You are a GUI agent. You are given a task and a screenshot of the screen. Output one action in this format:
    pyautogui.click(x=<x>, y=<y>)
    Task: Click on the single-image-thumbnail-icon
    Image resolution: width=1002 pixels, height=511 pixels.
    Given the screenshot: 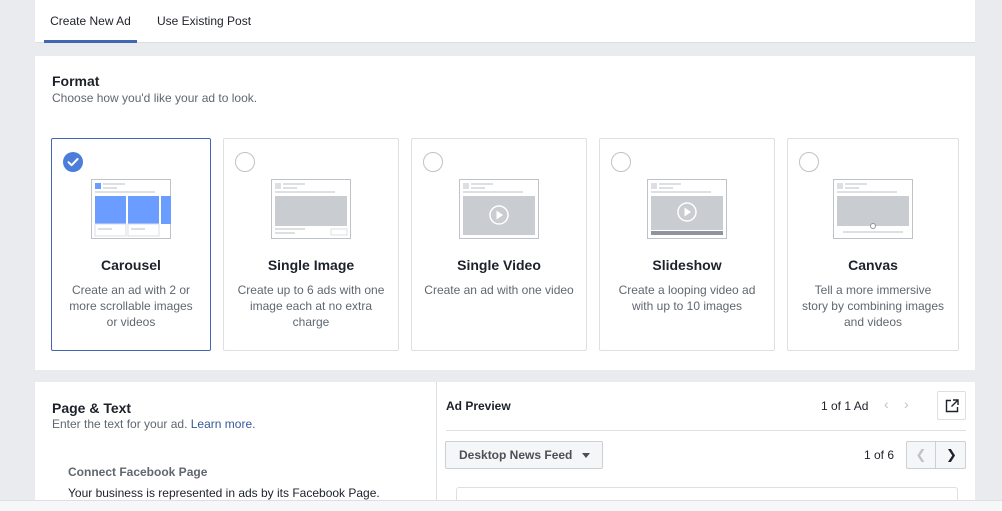 What is the action you would take?
    pyautogui.click(x=311, y=211)
    